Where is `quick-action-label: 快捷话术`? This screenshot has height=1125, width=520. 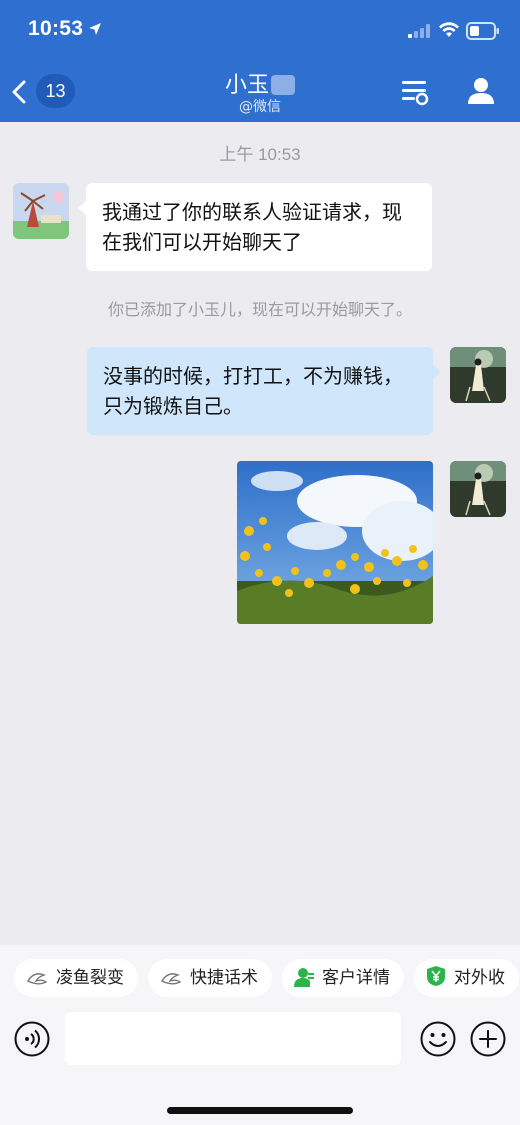 quick-action-label: 快捷话术 is located at coordinates (224, 978).